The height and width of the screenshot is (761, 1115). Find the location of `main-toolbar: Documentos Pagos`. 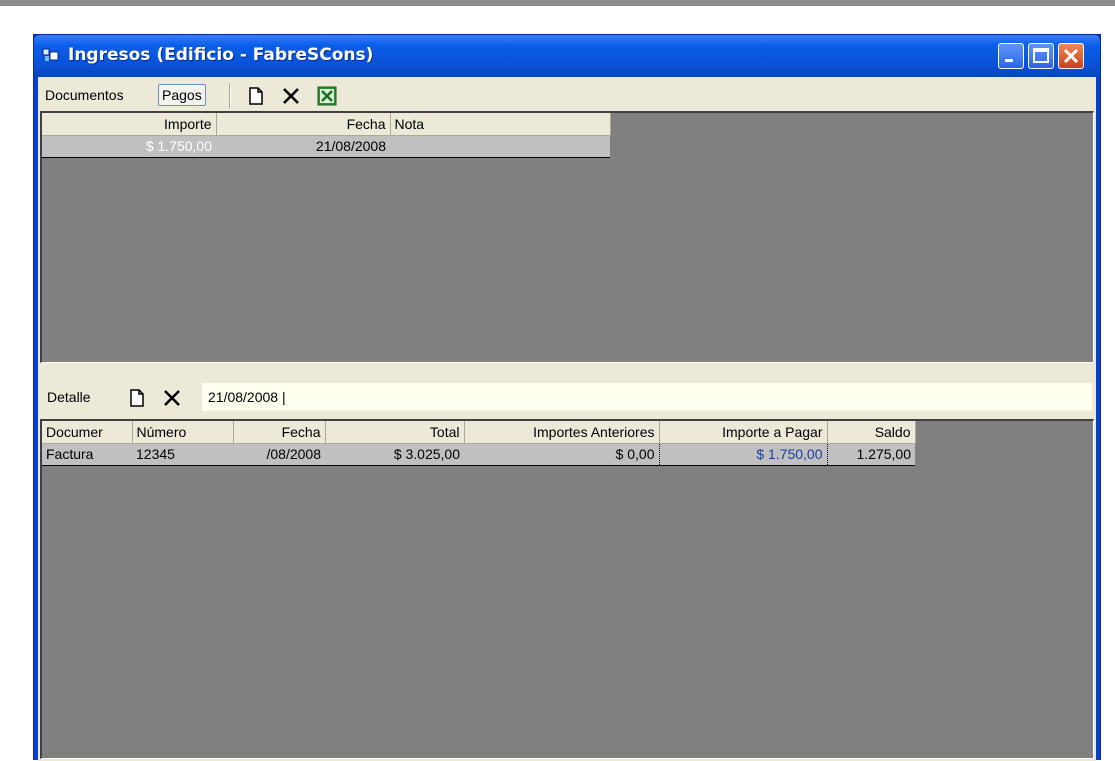

main-toolbar: Documentos Pagos is located at coordinates (567, 94).